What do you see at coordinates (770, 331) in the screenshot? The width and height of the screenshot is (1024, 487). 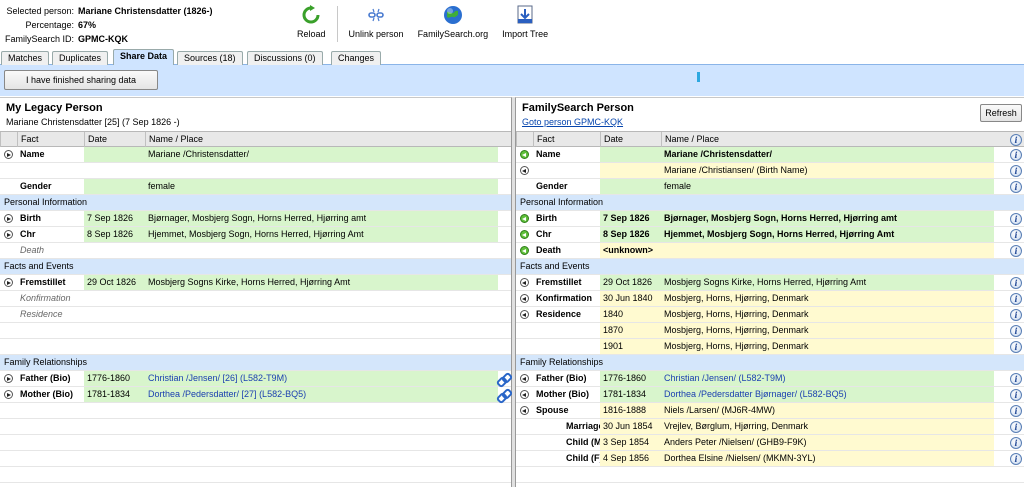 I see `table-row: 1870 Mosbjerg, Horns, Hjørring, Denmark i` at bounding box center [770, 331].